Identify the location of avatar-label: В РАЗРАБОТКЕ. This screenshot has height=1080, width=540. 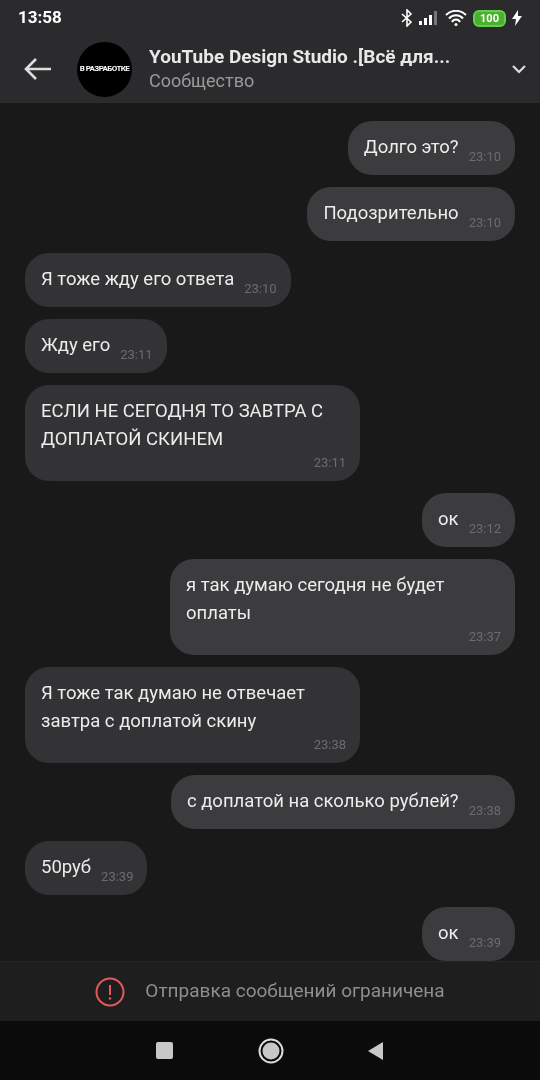
(104, 69).